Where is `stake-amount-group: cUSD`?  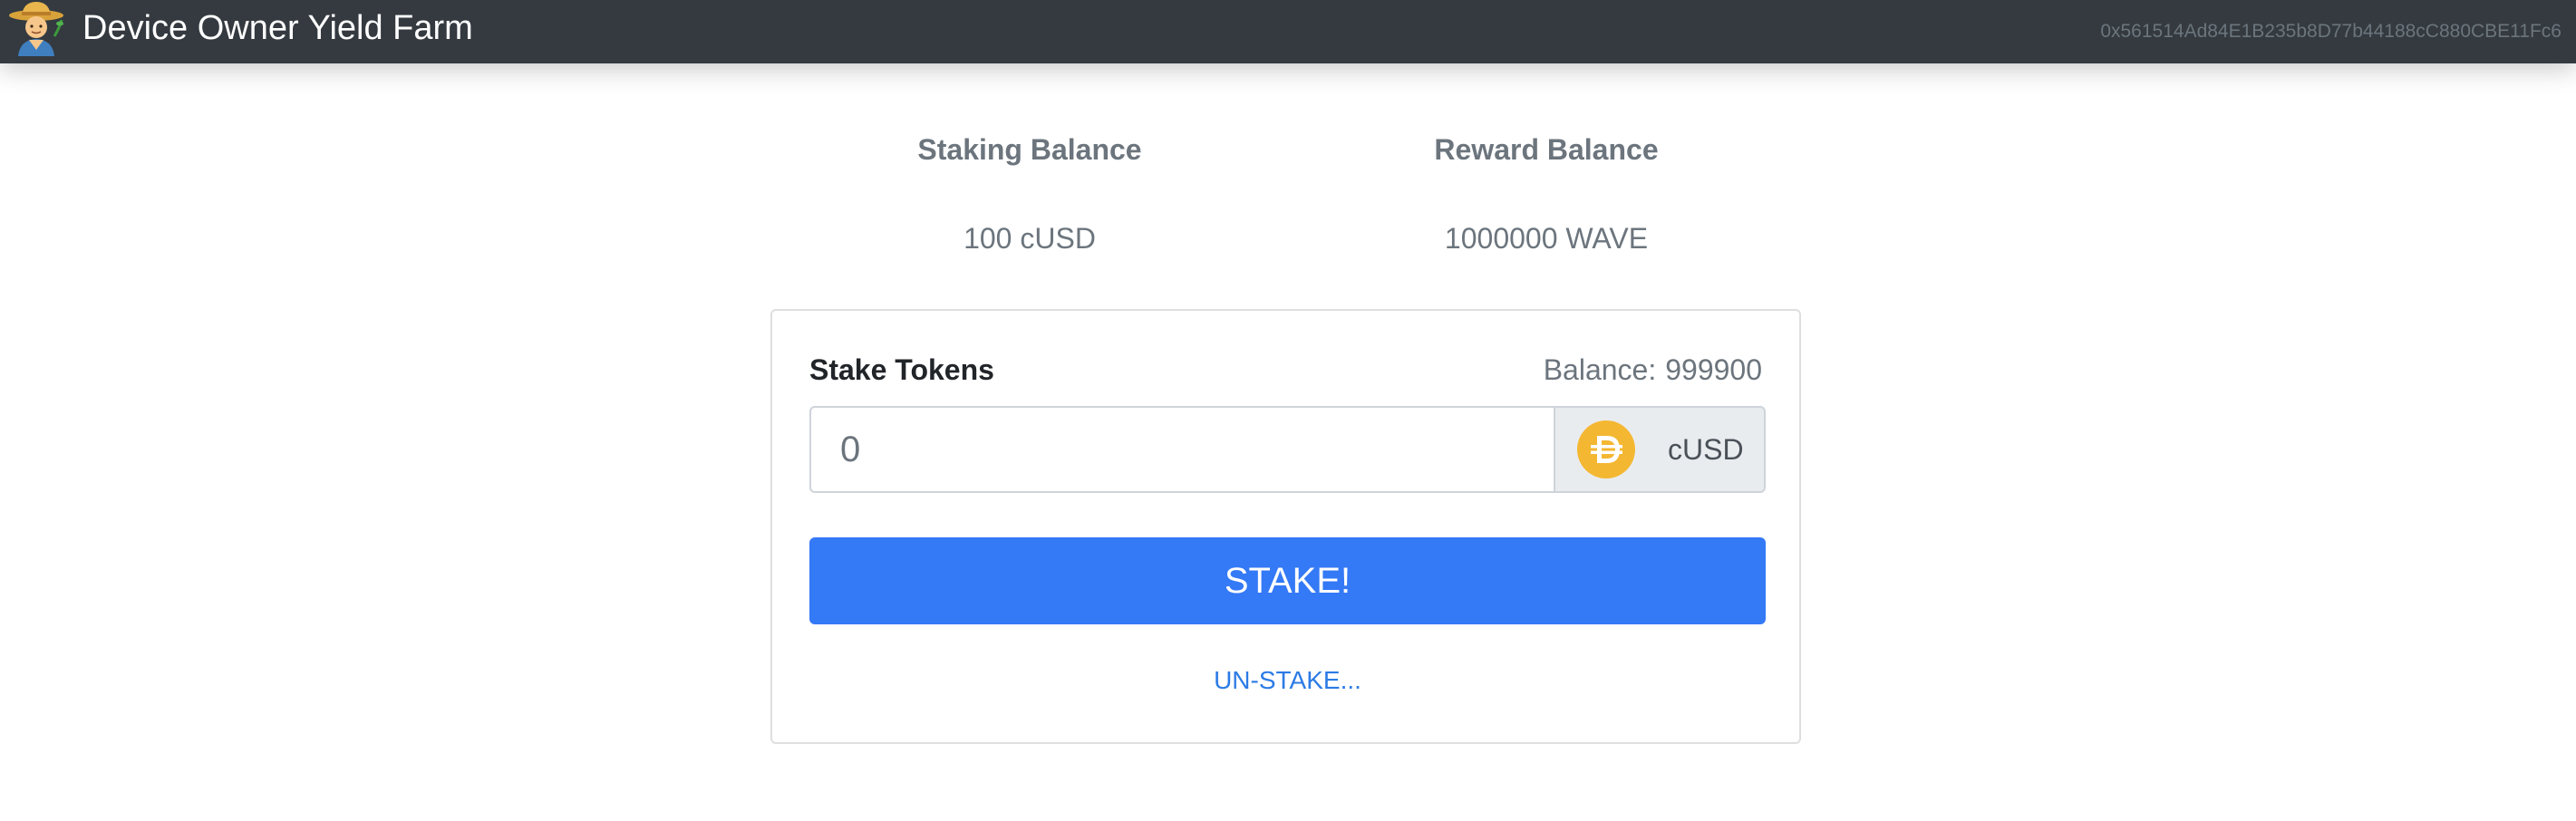 stake-amount-group: cUSD is located at coordinates (1287, 449).